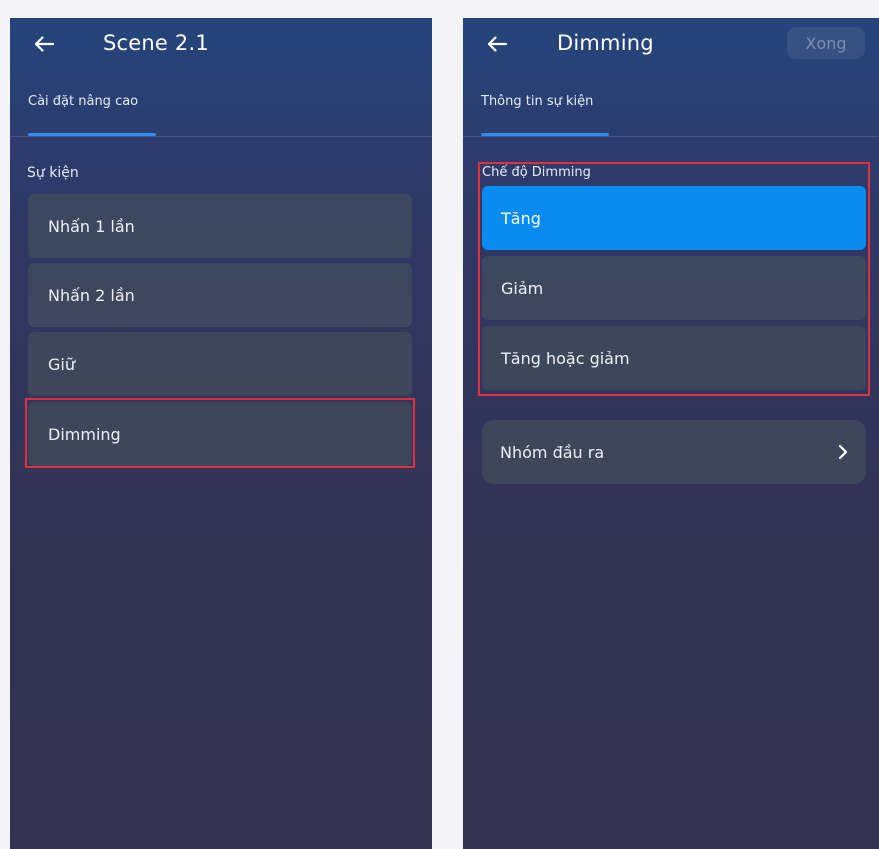 Image resolution: width=879 pixels, height=849 pixels. Describe the element at coordinates (536, 172) in the screenshot. I see `section-label-dimming-mode: Chế độ Dimming` at that location.